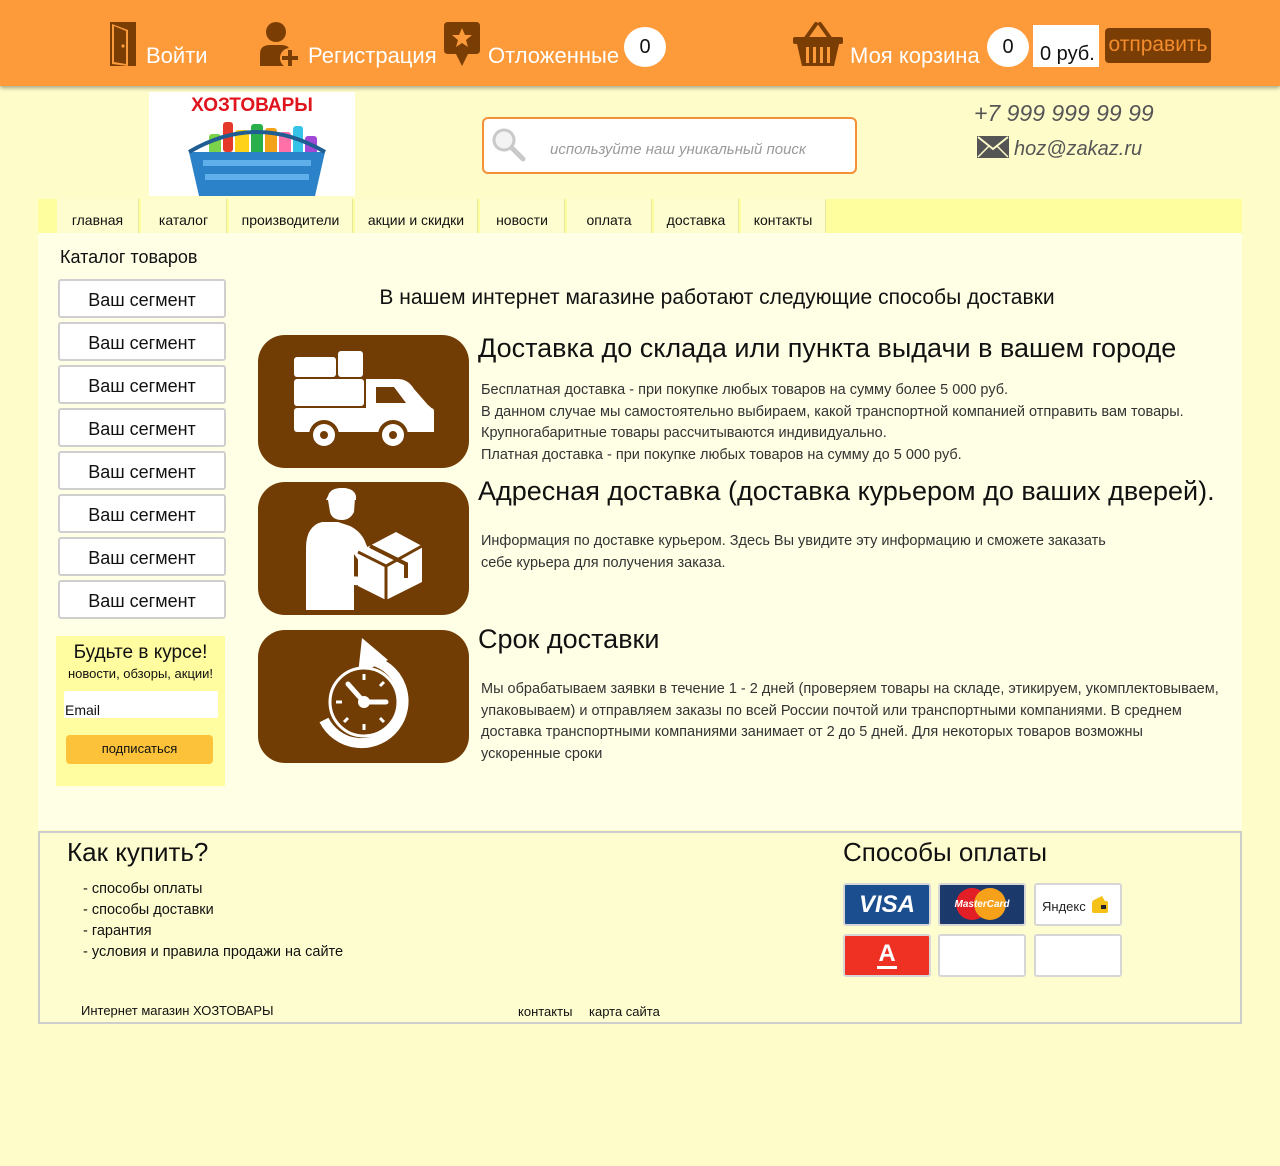 This screenshot has height=1166, width=1280. What do you see at coordinates (363, 401) in the screenshot?
I see `truck-icon` at bounding box center [363, 401].